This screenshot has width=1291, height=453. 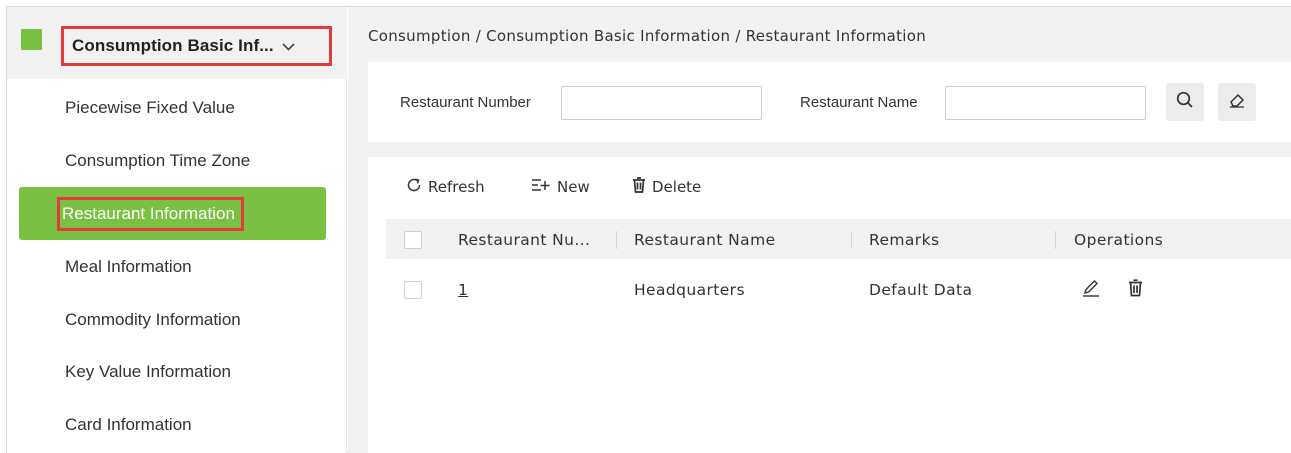 I want to click on sidebar-item-commodity-information: Commodity Information, so click(x=177, y=319).